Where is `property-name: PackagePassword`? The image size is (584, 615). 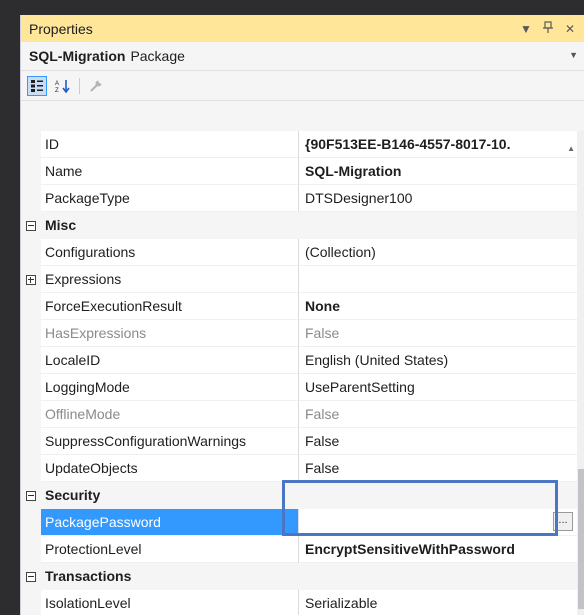 property-name: PackagePassword is located at coordinates (170, 522).